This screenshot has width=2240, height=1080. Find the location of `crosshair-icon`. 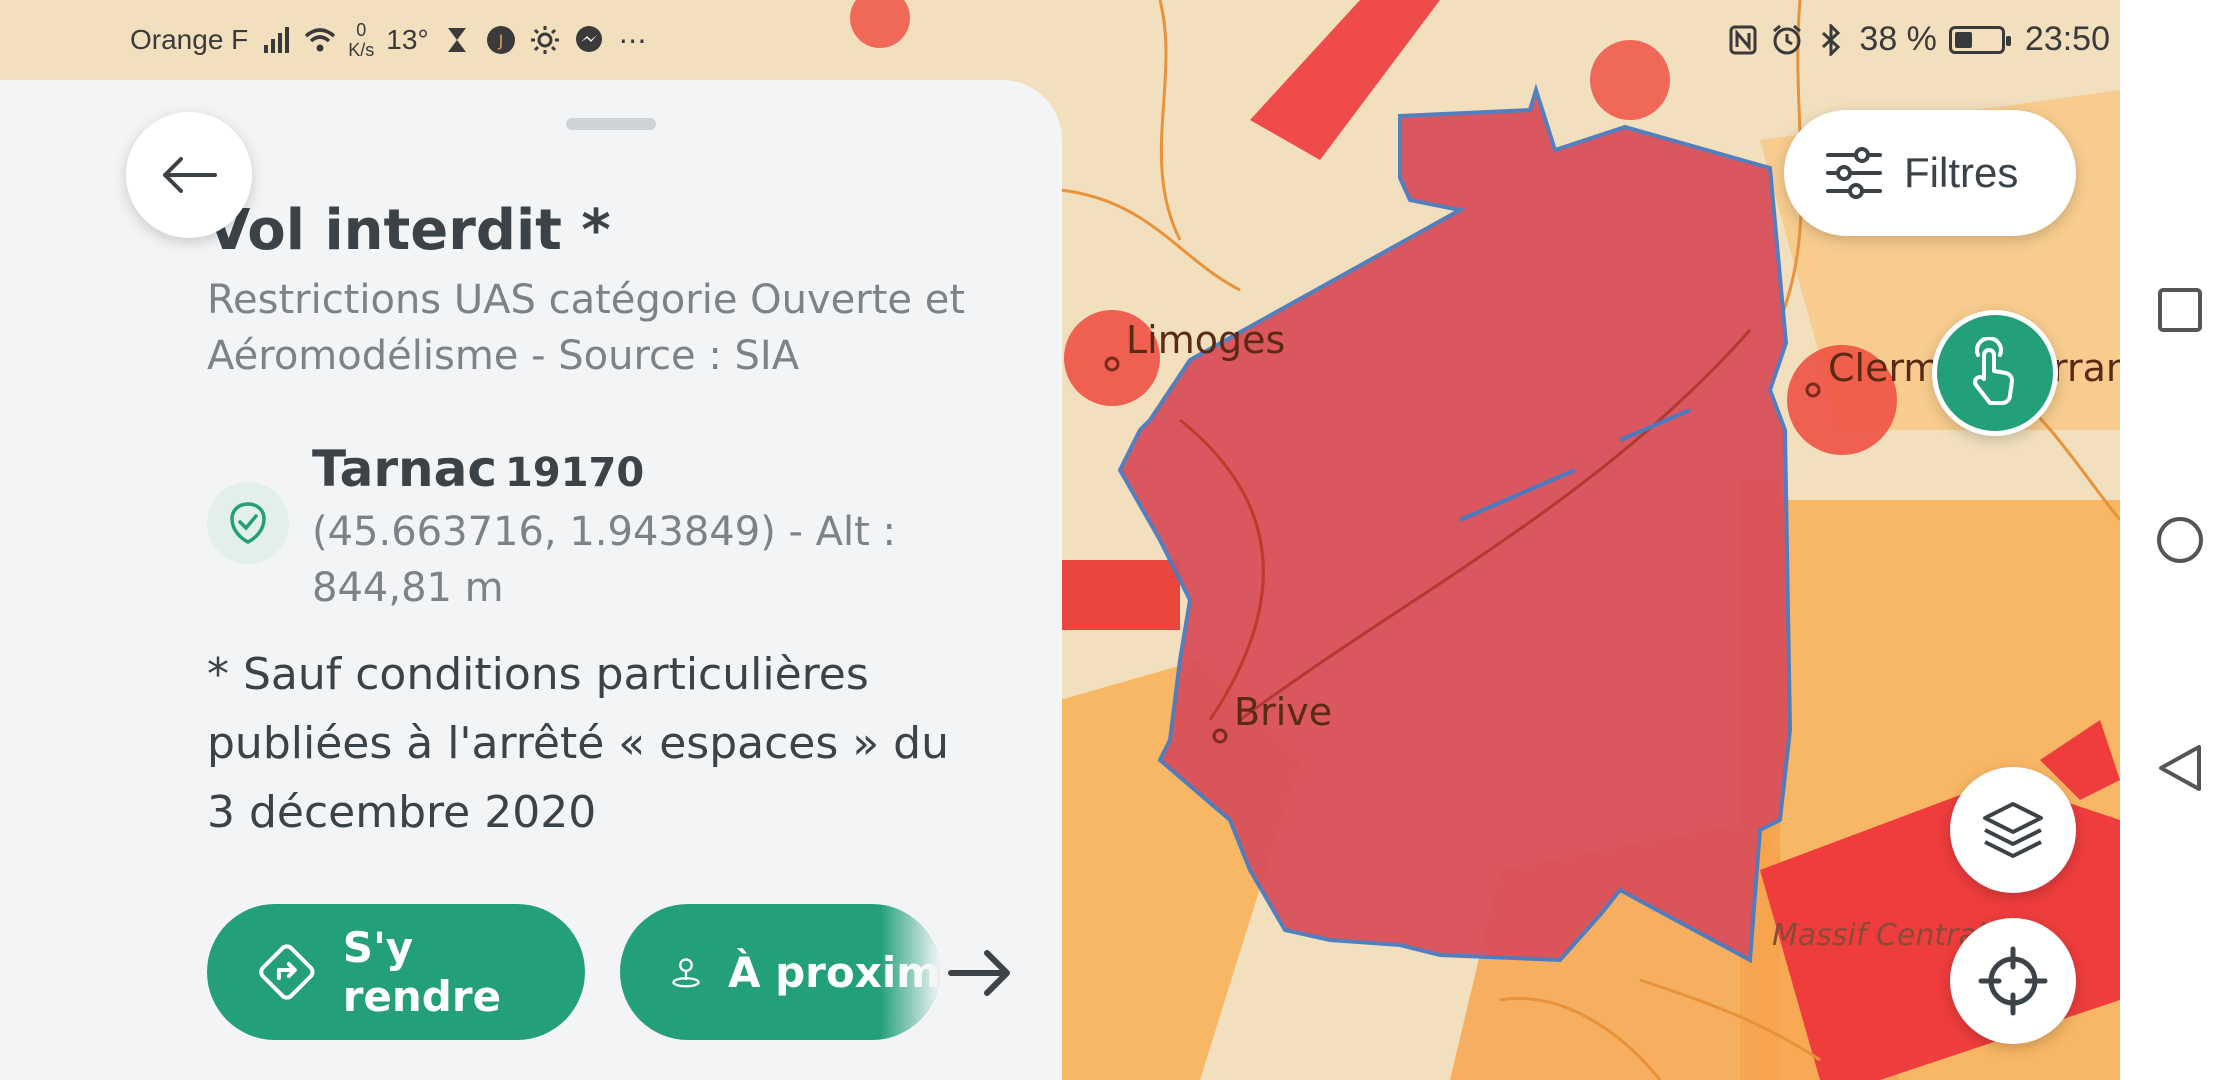

crosshair-icon is located at coordinates (2013, 981).